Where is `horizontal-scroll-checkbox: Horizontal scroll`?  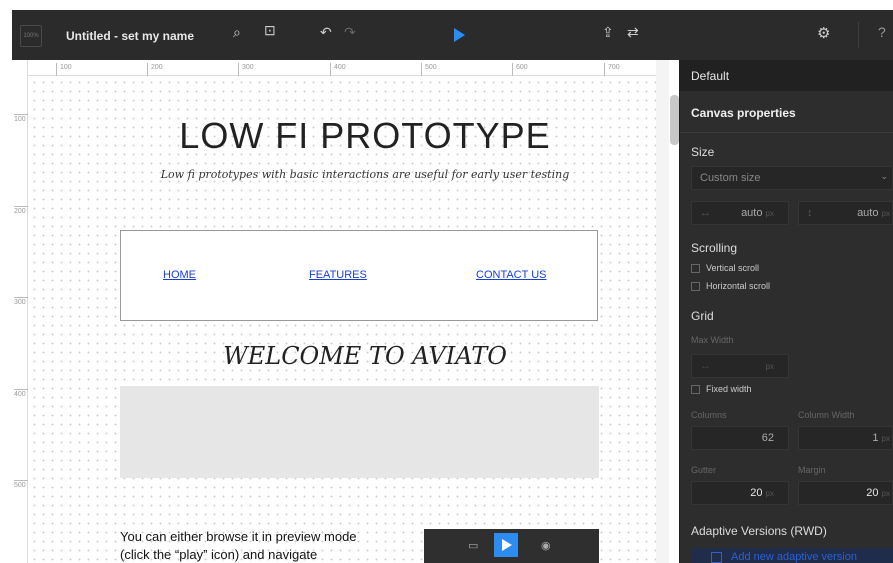 horizontal-scroll-checkbox: Horizontal scroll is located at coordinates (730, 286).